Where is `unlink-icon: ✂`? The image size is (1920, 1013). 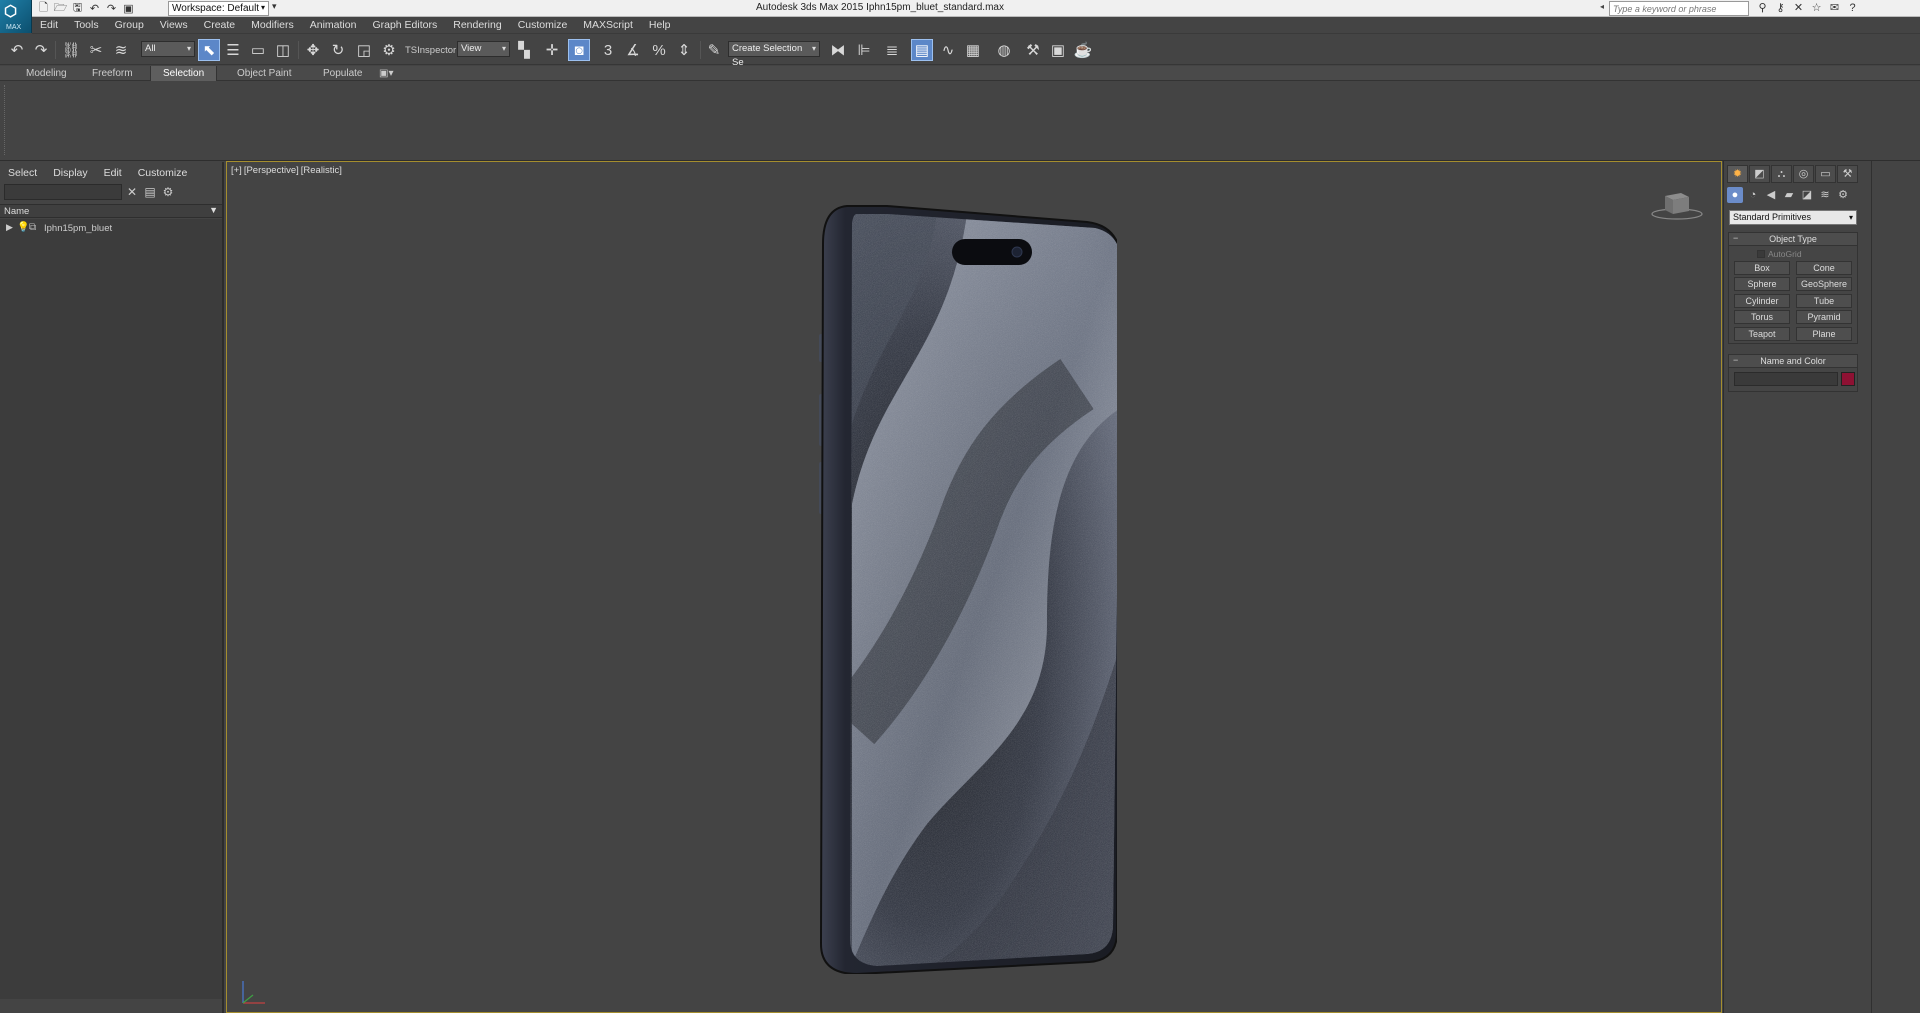
unlink-icon: ✂ is located at coordinates (96, 50).